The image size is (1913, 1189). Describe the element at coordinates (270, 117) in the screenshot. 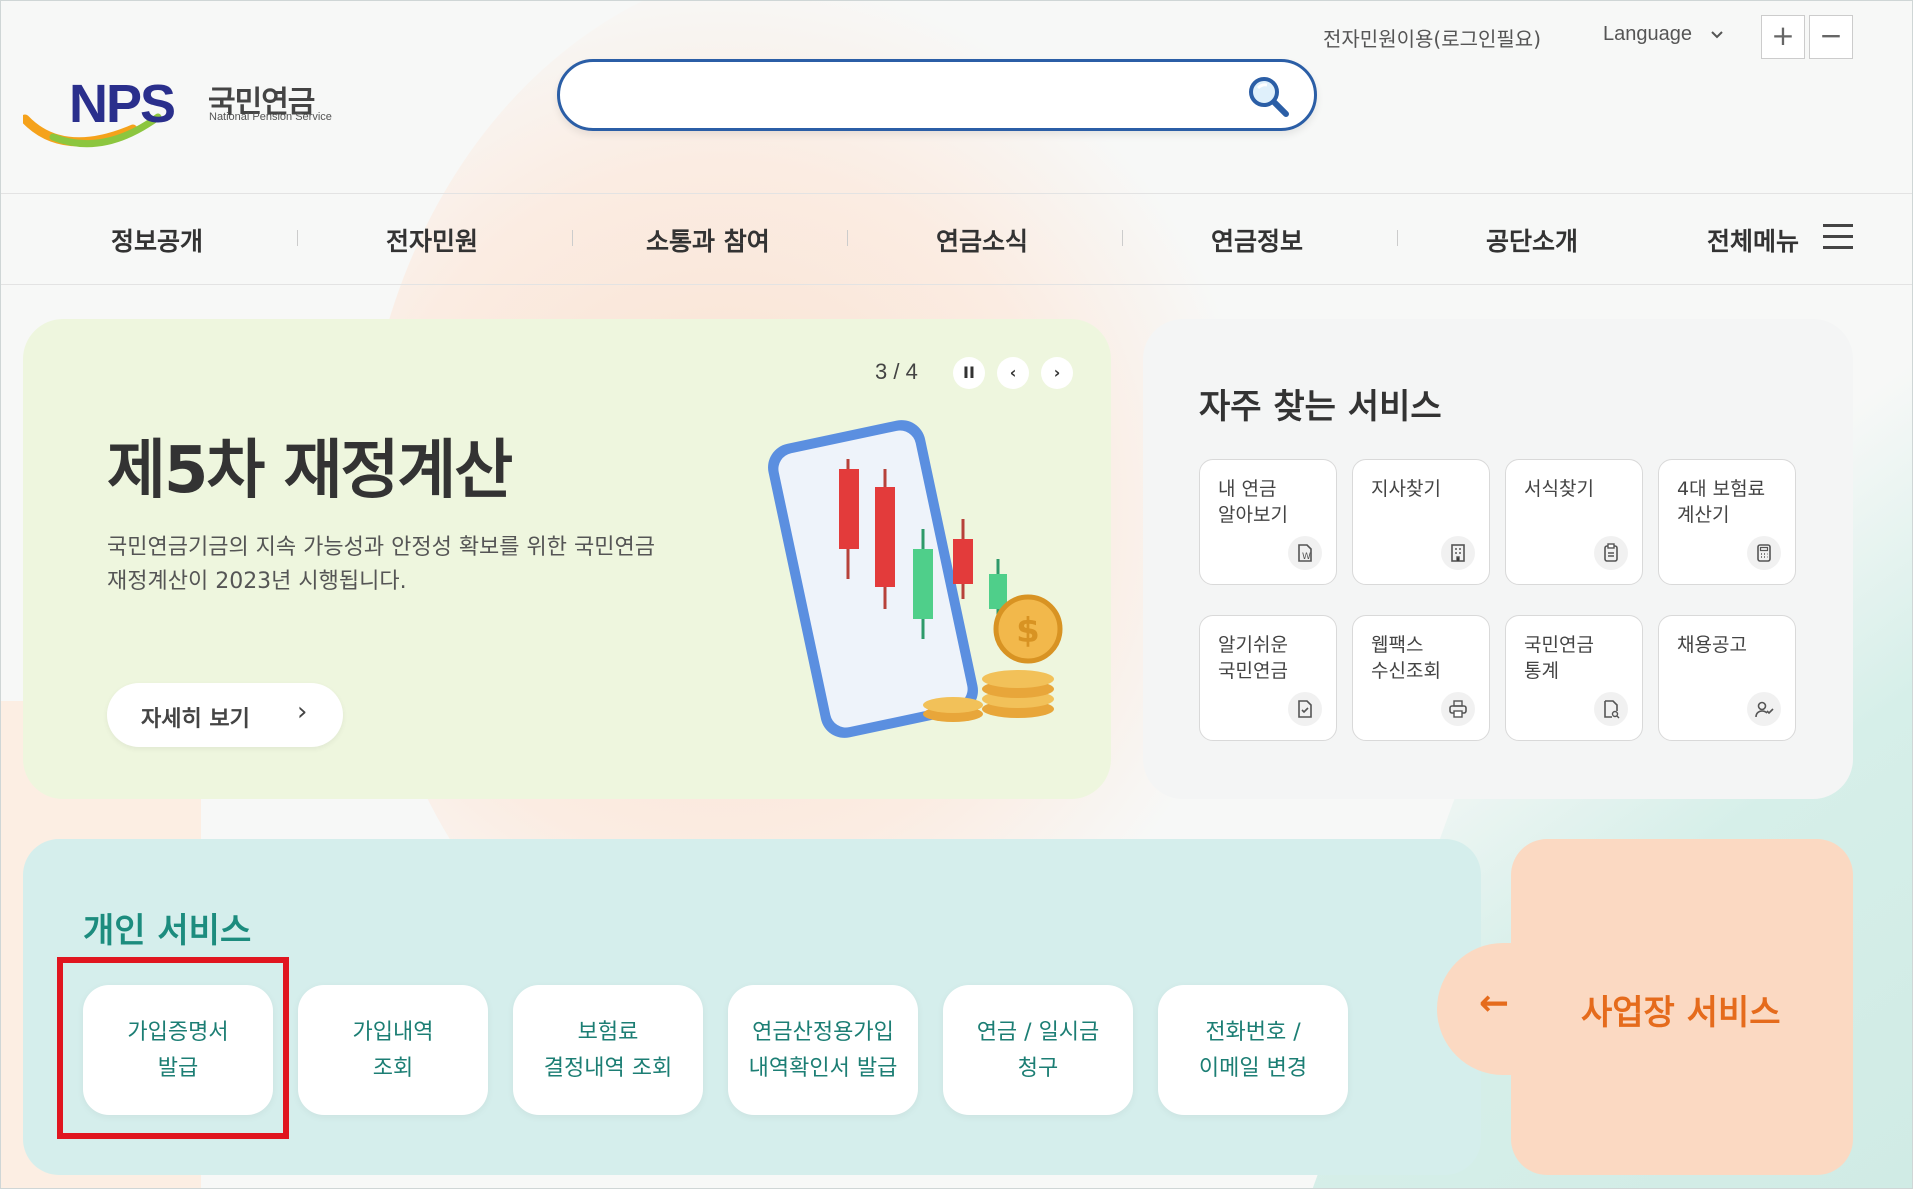

I see `logo-english-name: National Pension Service` at that location.